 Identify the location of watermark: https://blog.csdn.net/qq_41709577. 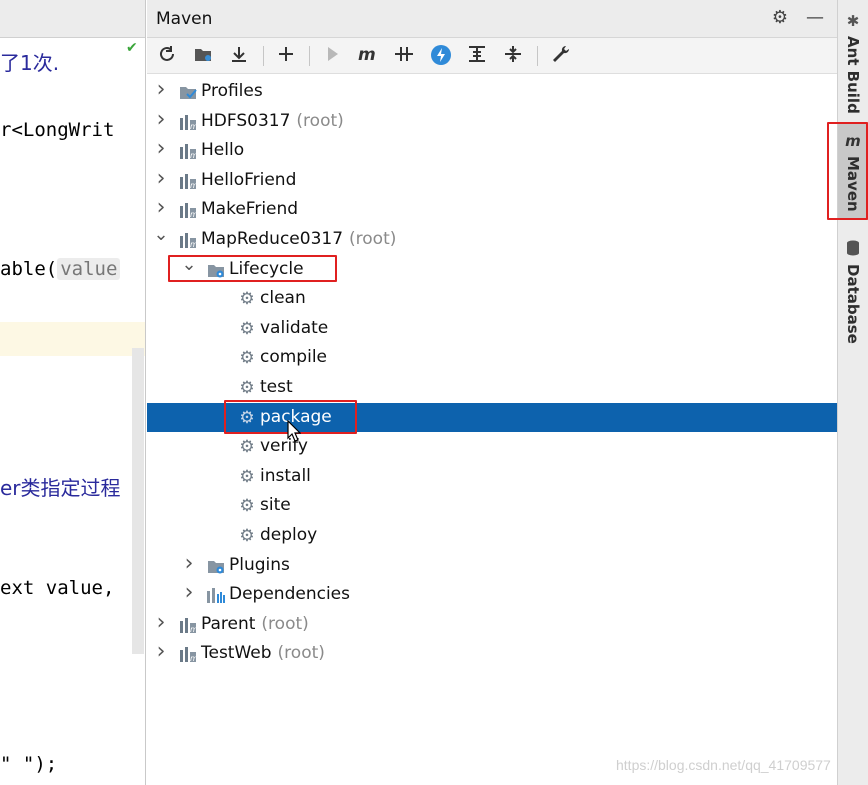
(723, 765).